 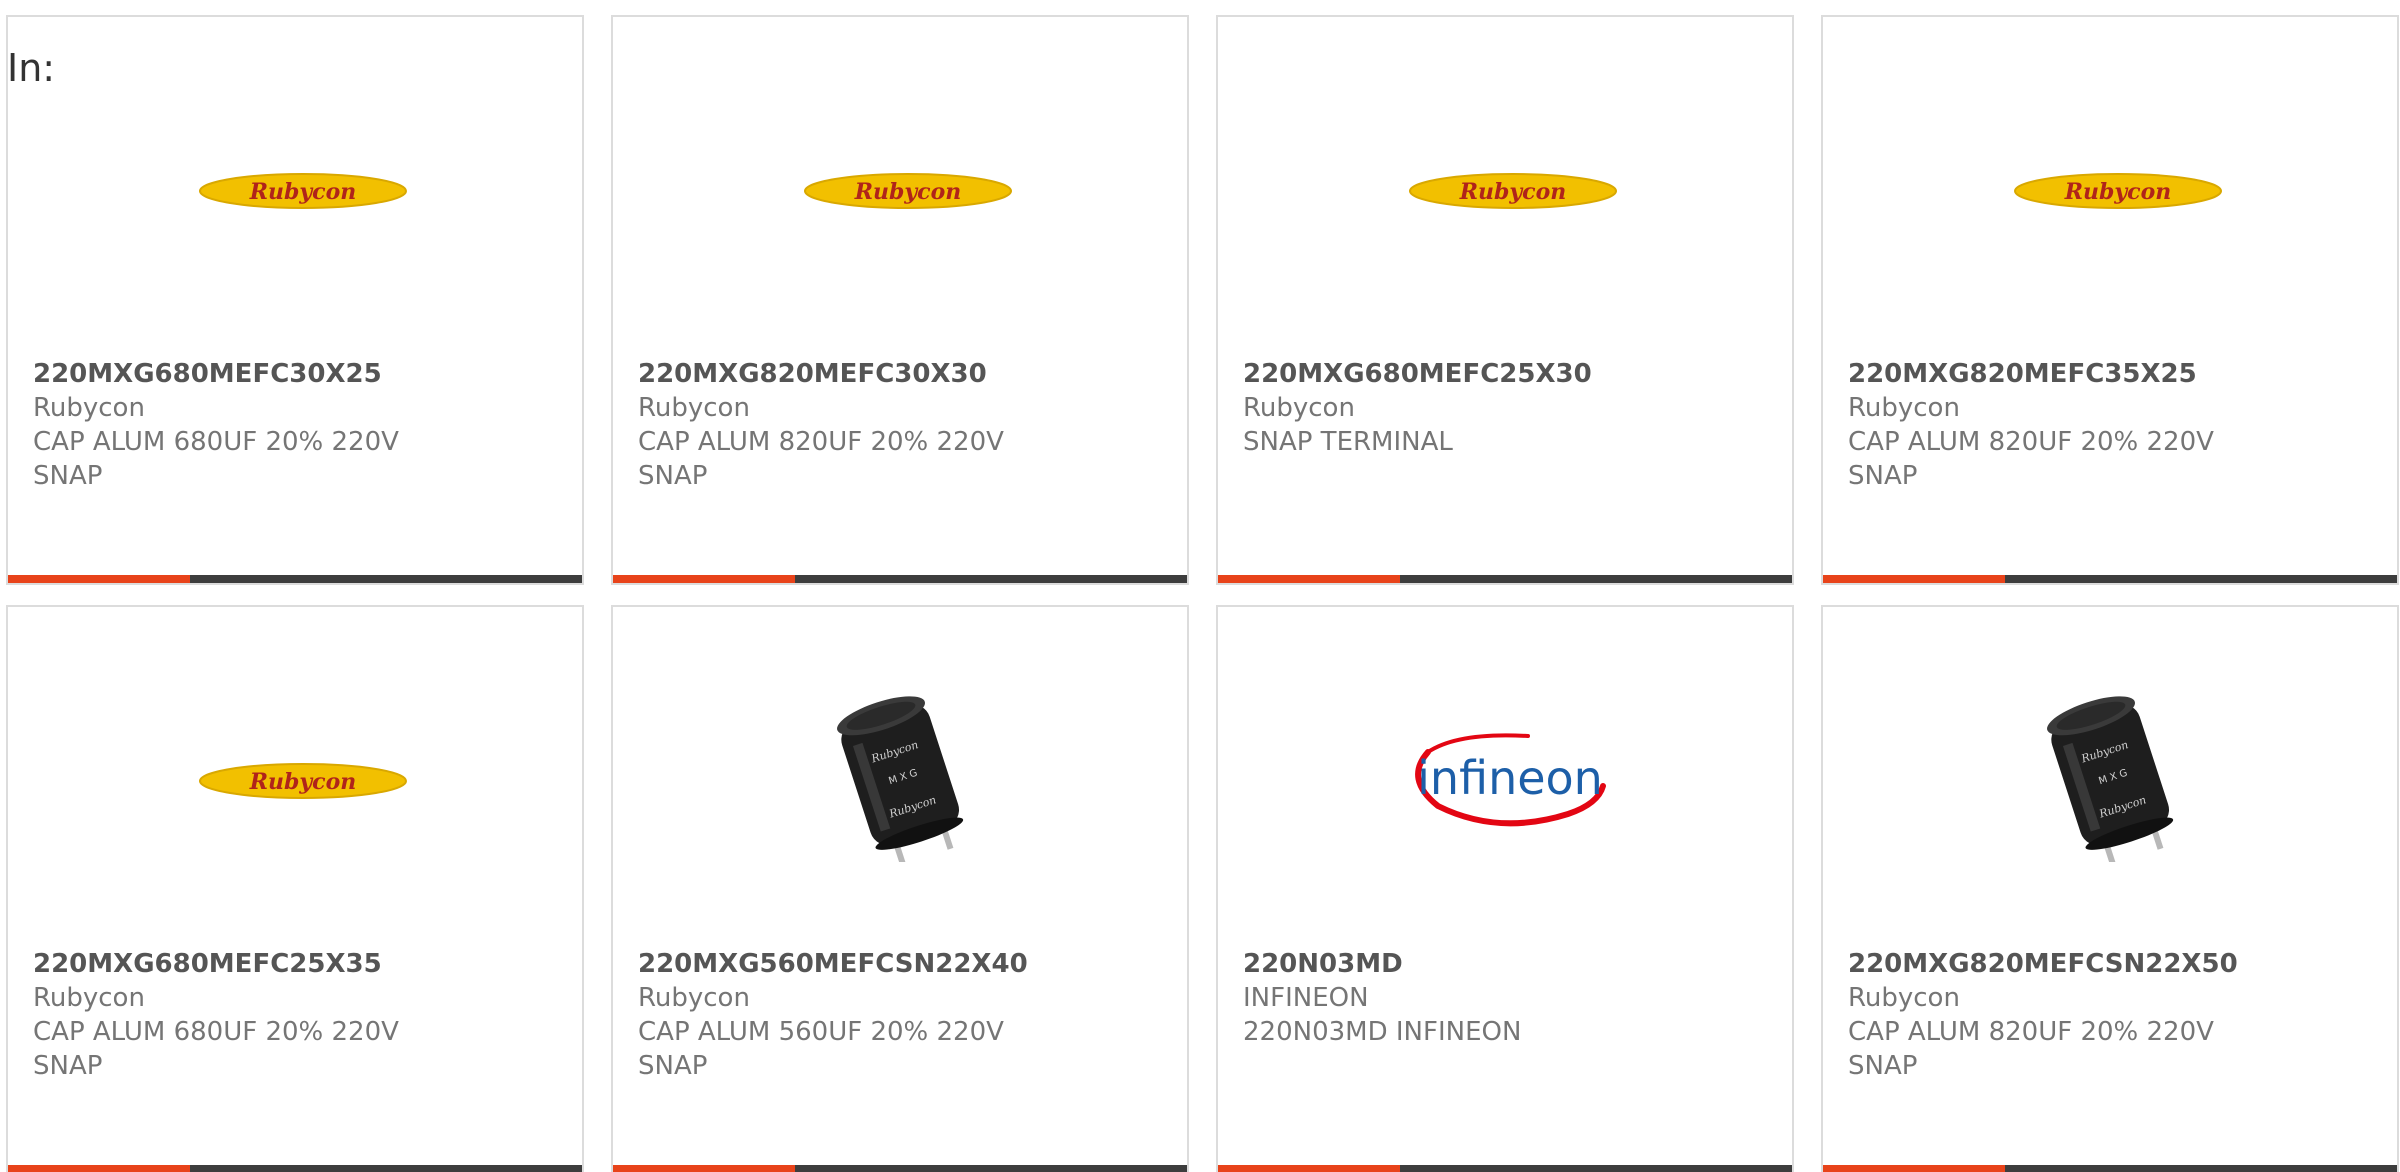 What do you see at coordinates (297, 374) in the screenshot?
I see `part-number: 220MXG680MEFC30X25` at bounding box center [297, 374].